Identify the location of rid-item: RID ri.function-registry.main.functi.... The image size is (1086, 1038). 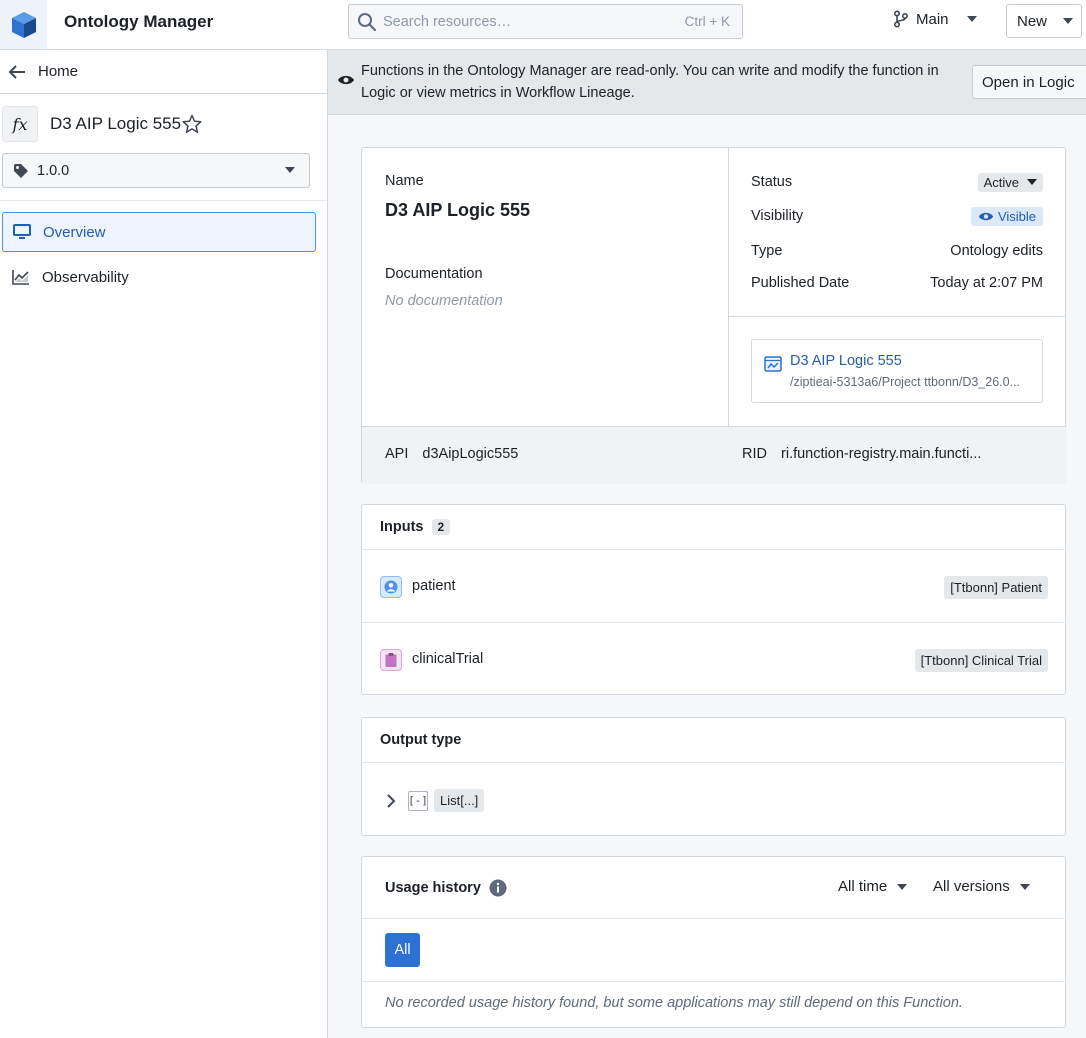
(861, 454).